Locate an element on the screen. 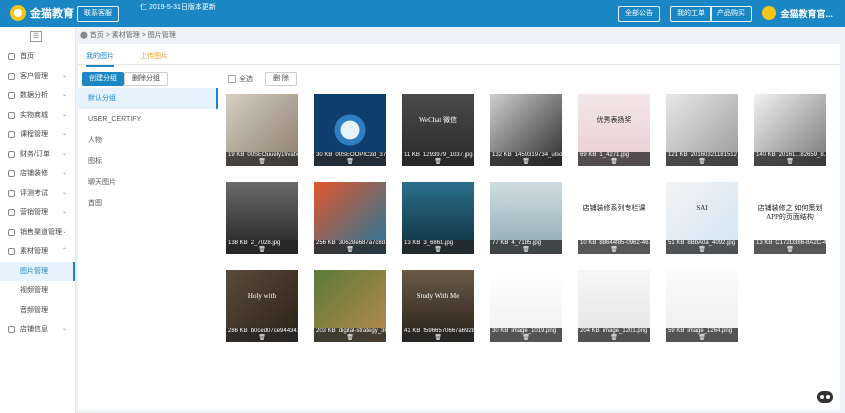 Image resolution: width=845 pixels, height=413 pixels. sidebar-item: 营销管理 ⌄ is located at coordinates (37, 213).